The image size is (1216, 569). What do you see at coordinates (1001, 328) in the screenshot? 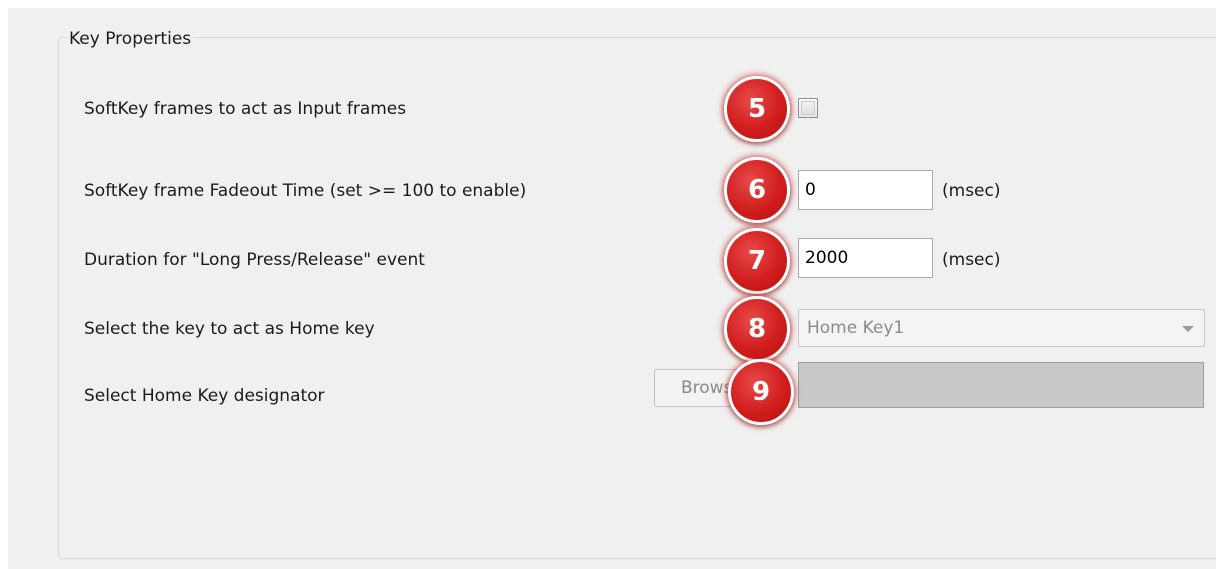
I see `home-key-dropdown: Home Key1` at bounding box center [1001, 328].